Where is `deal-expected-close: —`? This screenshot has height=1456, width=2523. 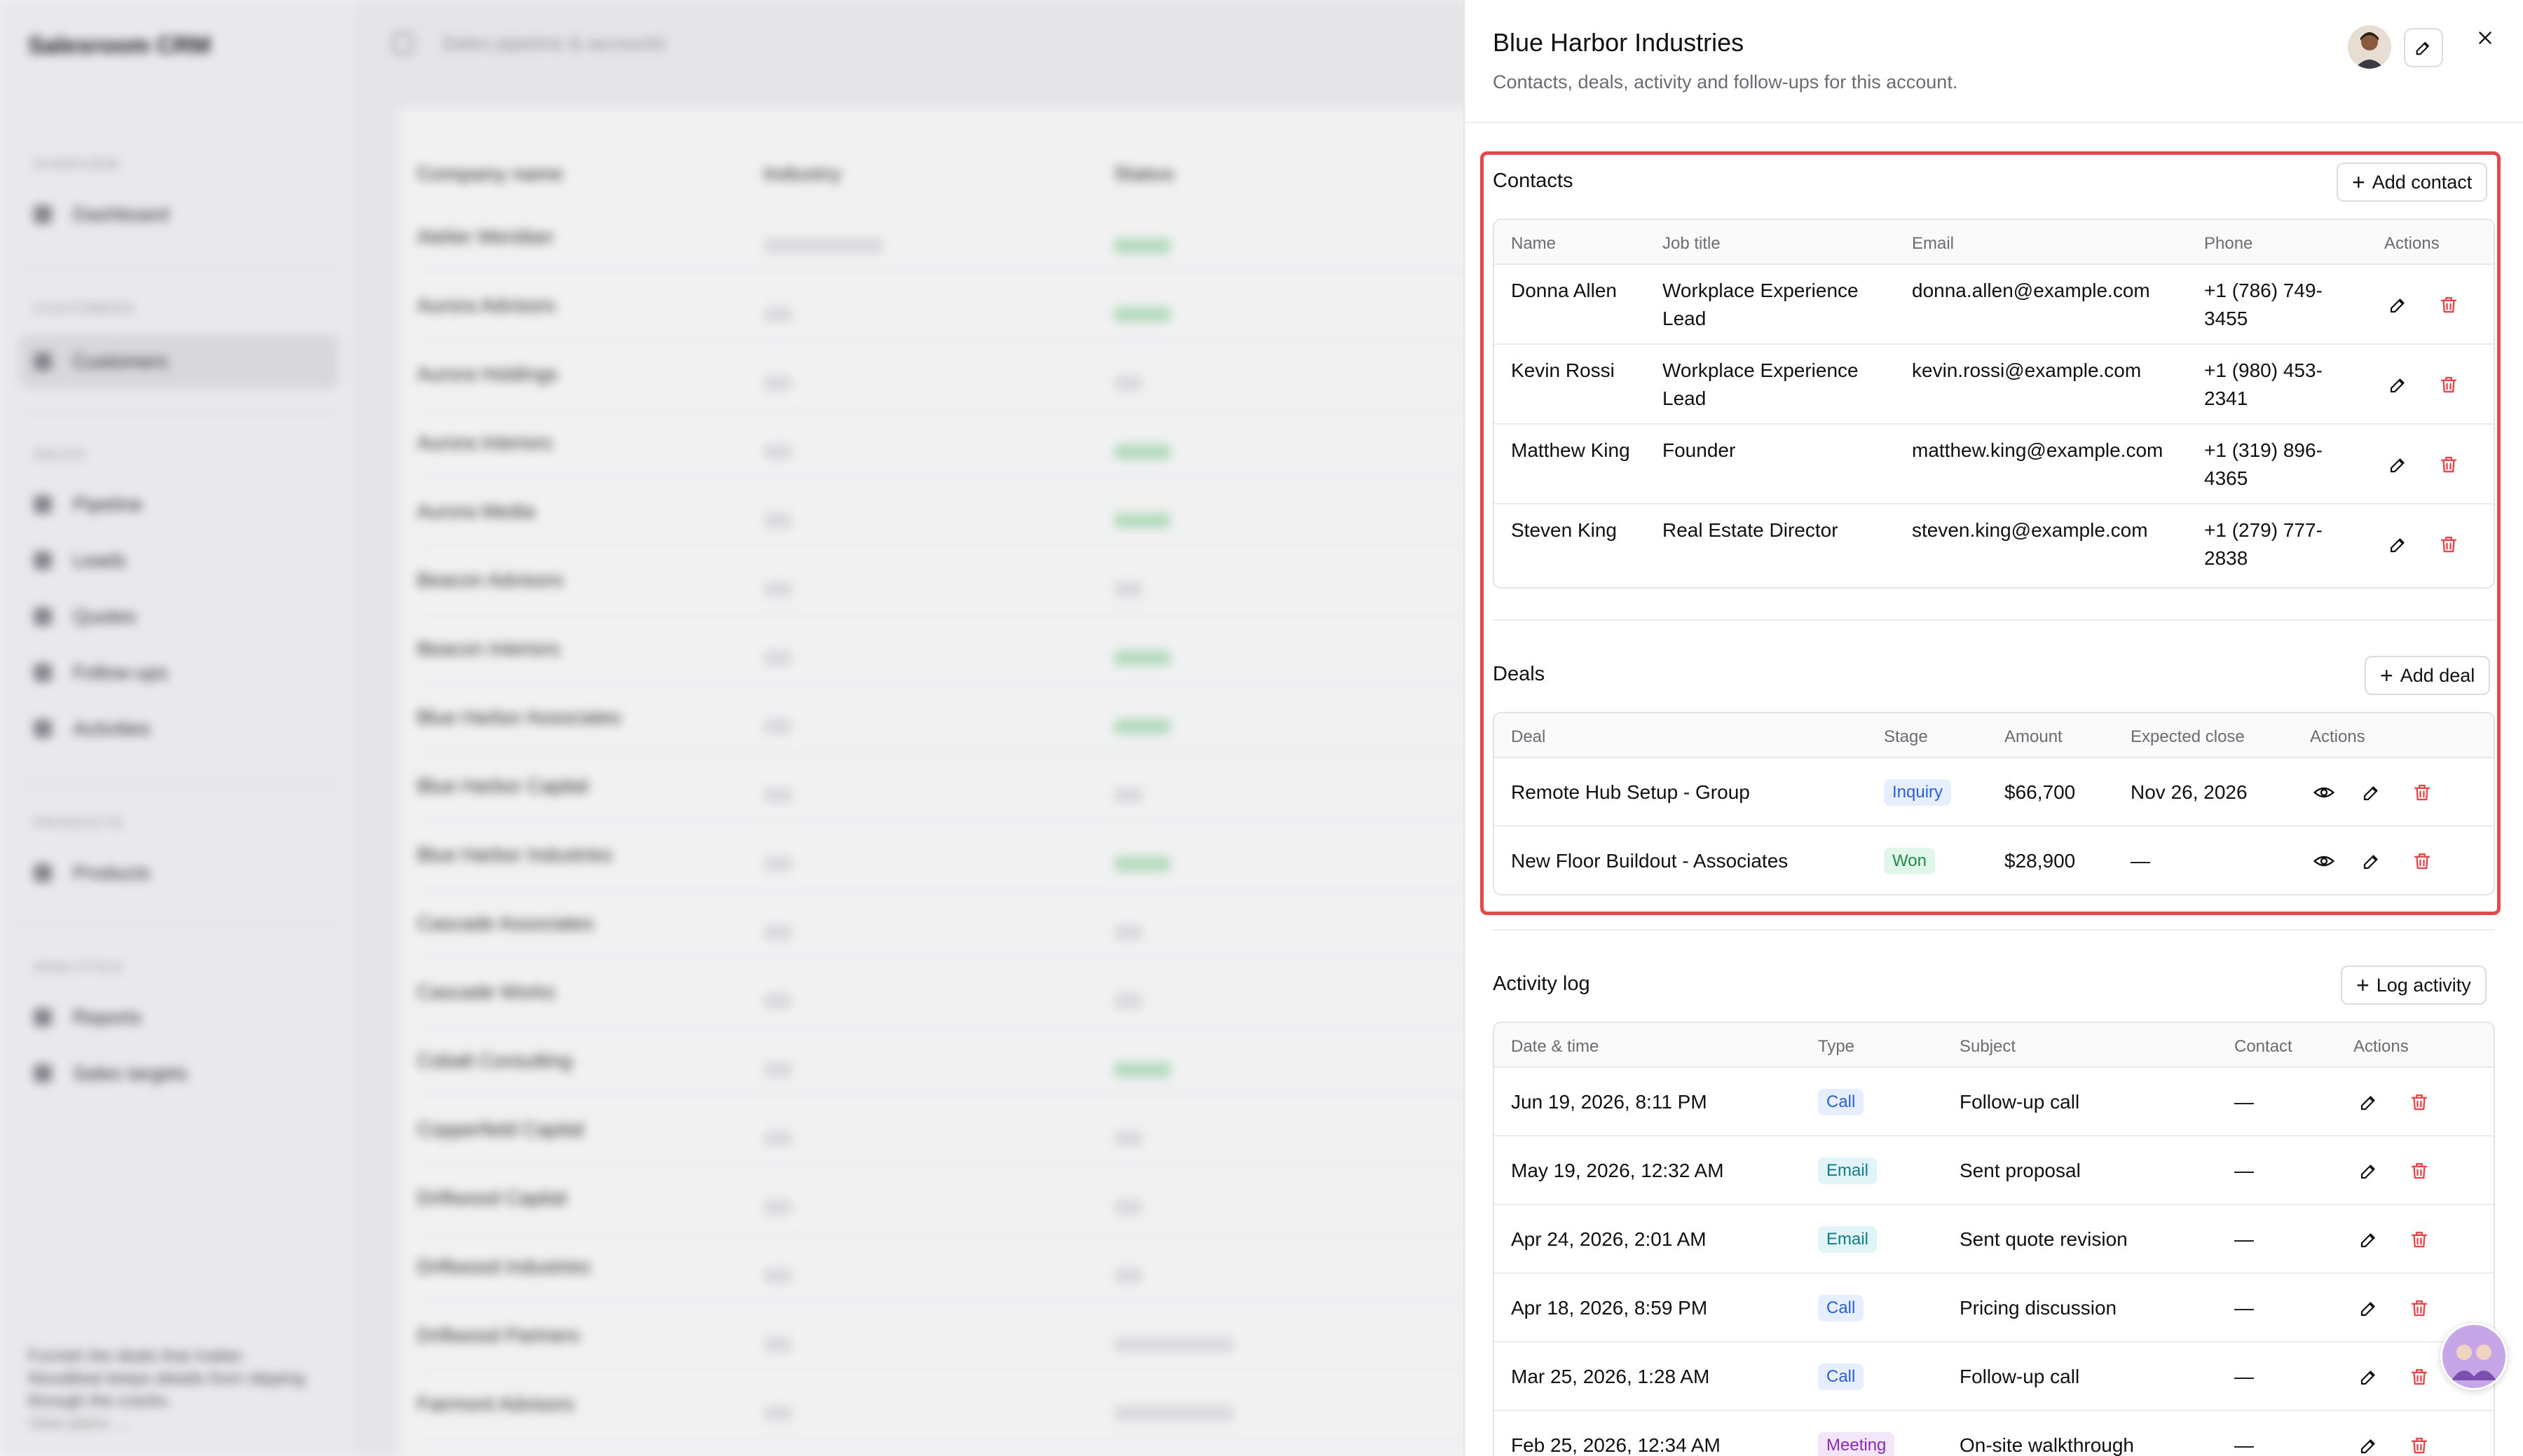
deal-expected-close: — is located at coordinates (2140, 861).